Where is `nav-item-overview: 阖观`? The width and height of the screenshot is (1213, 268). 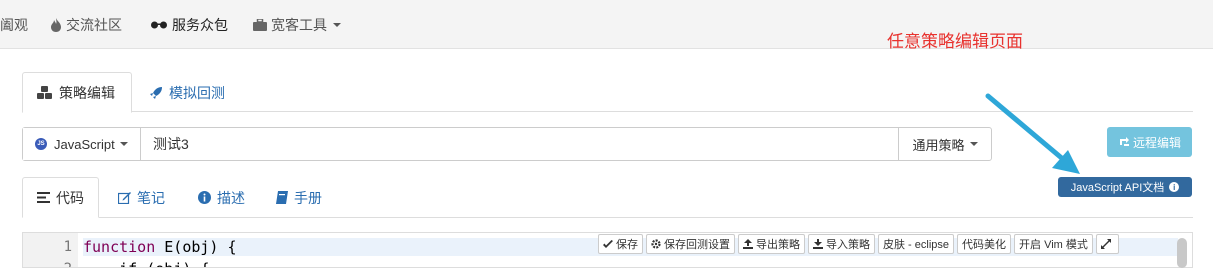 nav-item-overview: 阖观 is located at coordinates (14, 25).